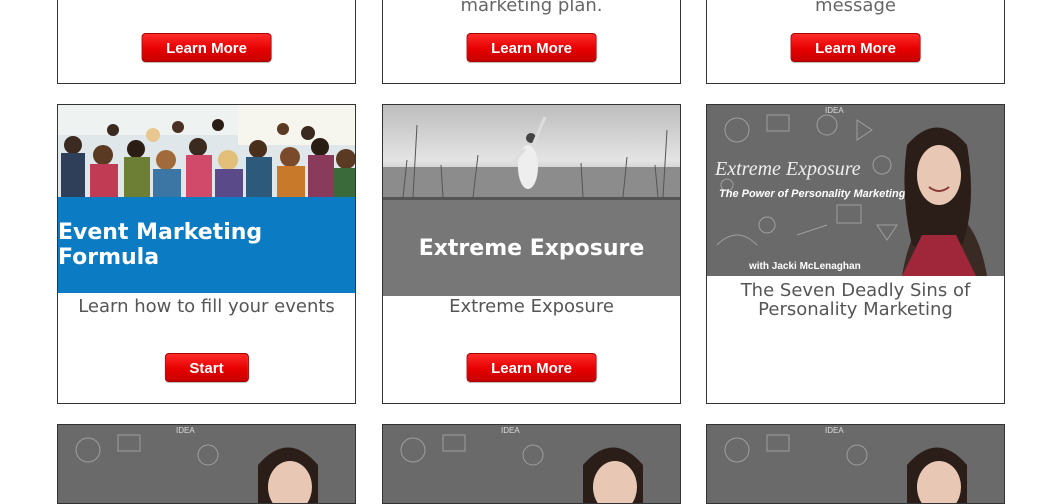  Describe the element at coordinates (804, 266) in the screenshot. I see `image-byline-text: with Jacki McLenaghan` at that location.